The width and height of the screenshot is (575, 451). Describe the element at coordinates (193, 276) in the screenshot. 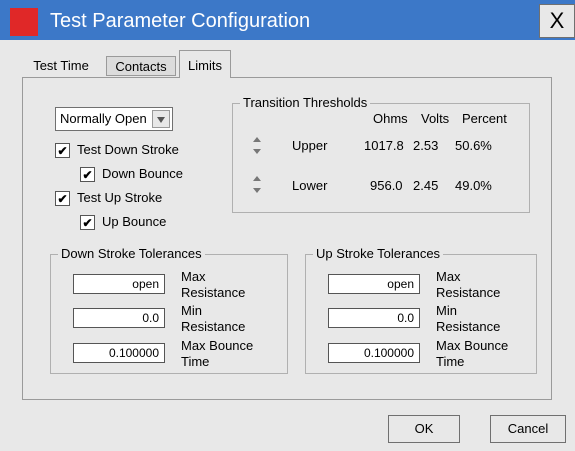

I see `down-max-resistance-label1: Max` at that location.